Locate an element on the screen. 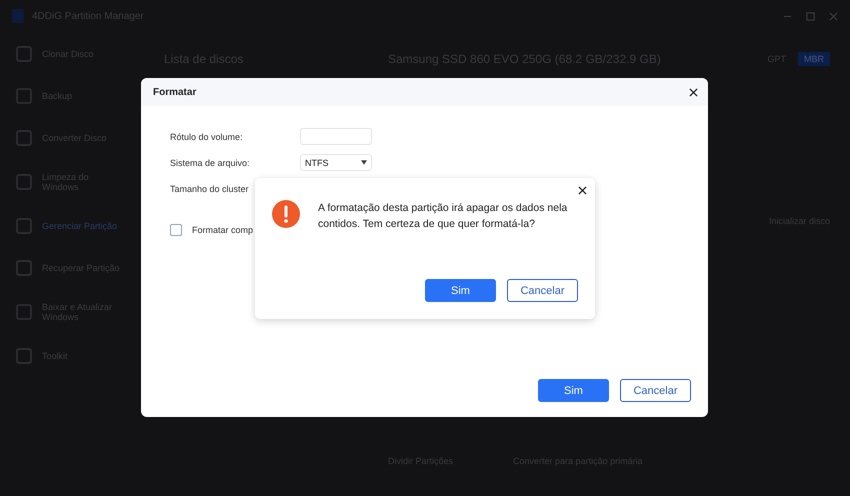  sidebar-item: Gerenciar Partição is located at coordinates (70, 226).